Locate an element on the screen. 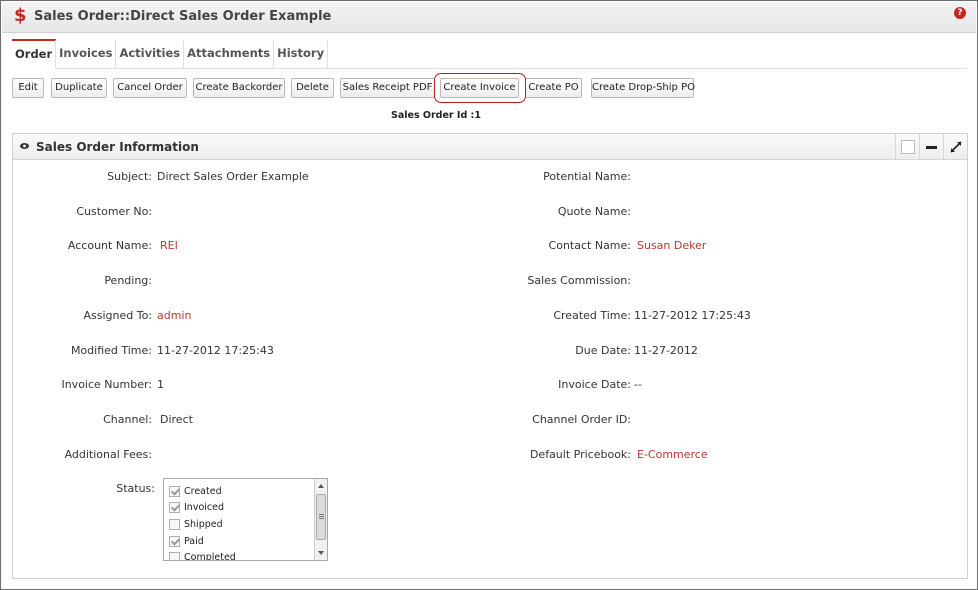 The height and width of the screenshot is (590, 978). created-time-value: 11-27-2012 17:25:43 is located at coordinates (692, 315).